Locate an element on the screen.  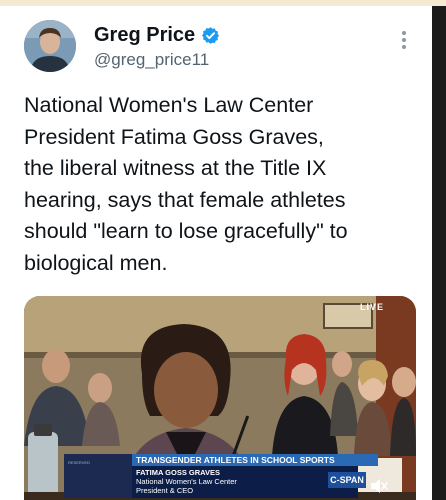
chyron-title: TRANSGENDER ATHLETES IN SCHOOL SPORTS is located at coordinates (255, 460).